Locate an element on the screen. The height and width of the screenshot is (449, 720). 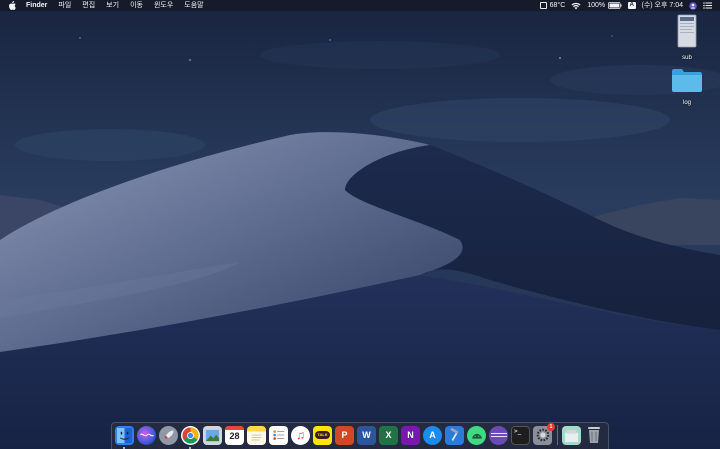
dock-android-studio is located at coordinates (476, 435).